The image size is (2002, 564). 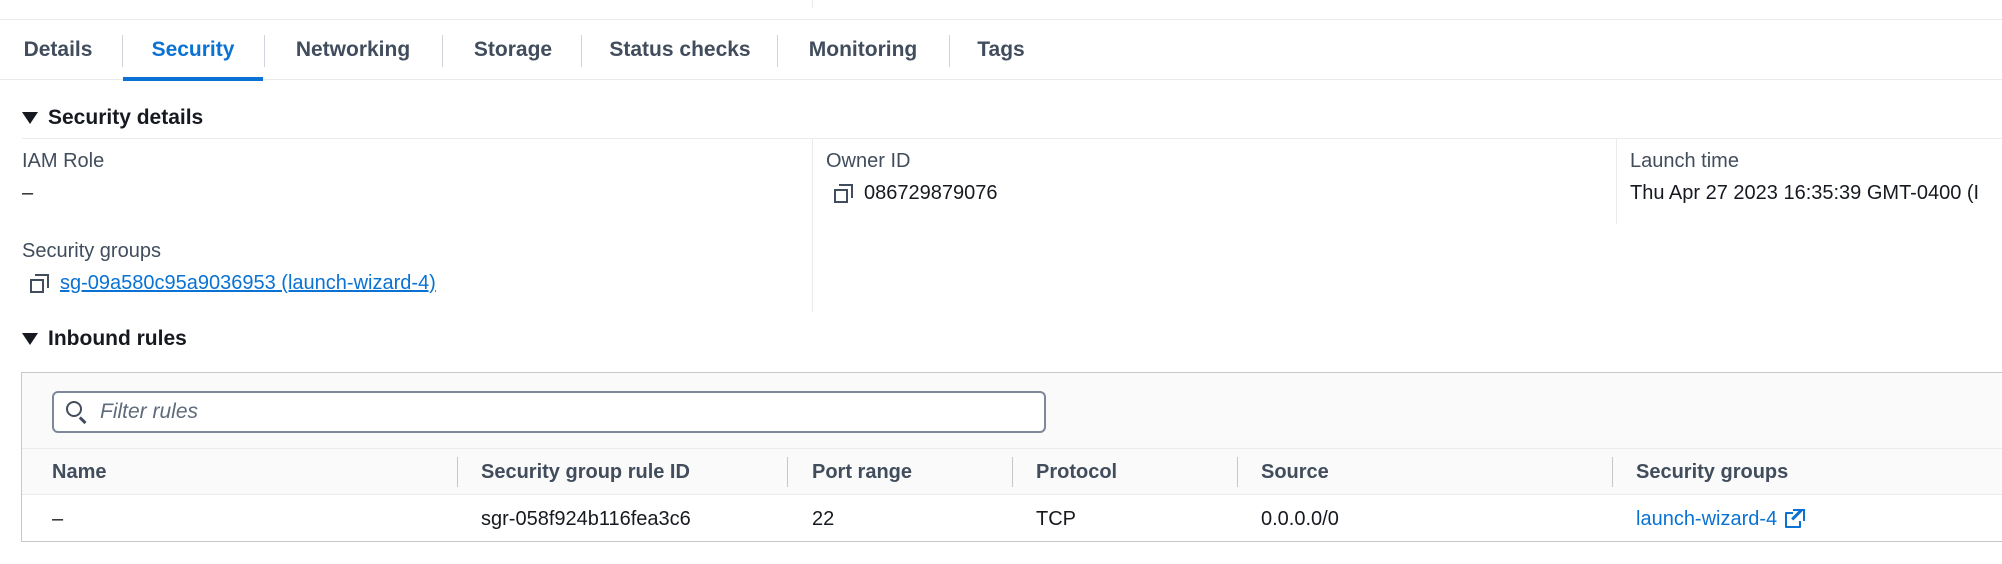 I want to click on tab-details: Details, so click(x=58, y=50).